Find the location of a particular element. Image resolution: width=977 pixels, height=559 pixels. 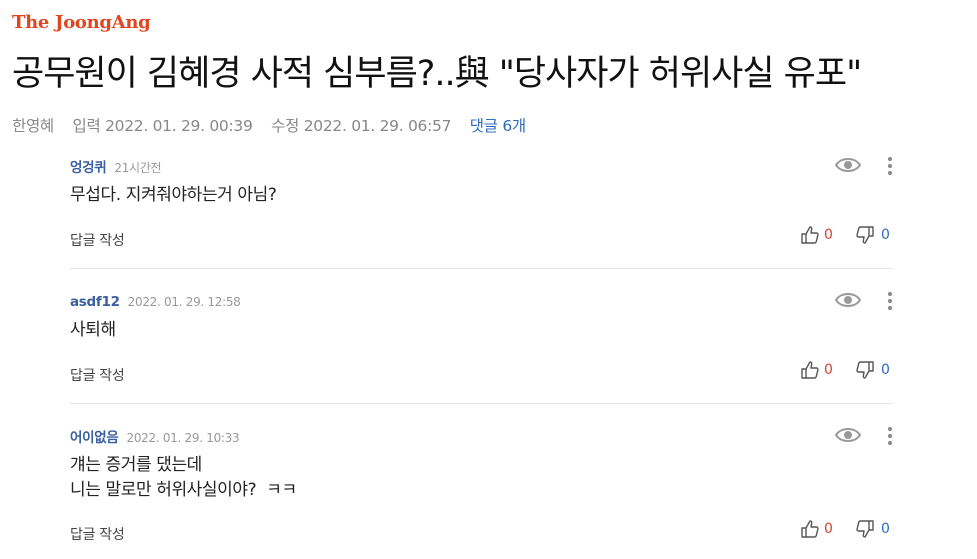

comment-username: 어이없음 is located at coordinates (94, 438).